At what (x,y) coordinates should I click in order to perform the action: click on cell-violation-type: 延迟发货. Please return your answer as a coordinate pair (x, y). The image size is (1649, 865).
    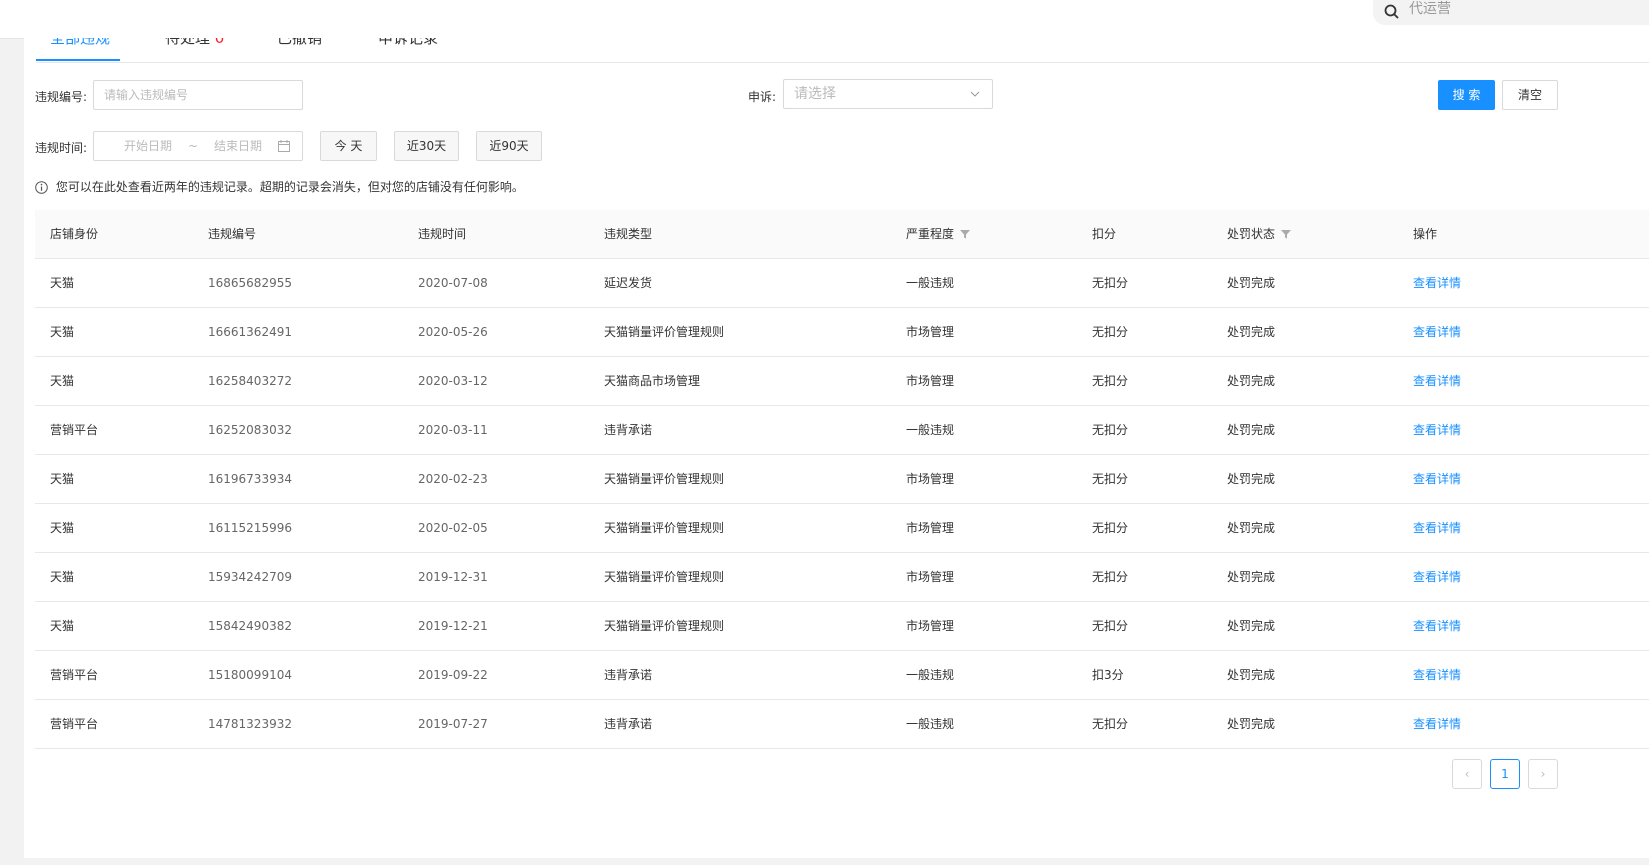
    Looking at the image, I should click on (628, 283).